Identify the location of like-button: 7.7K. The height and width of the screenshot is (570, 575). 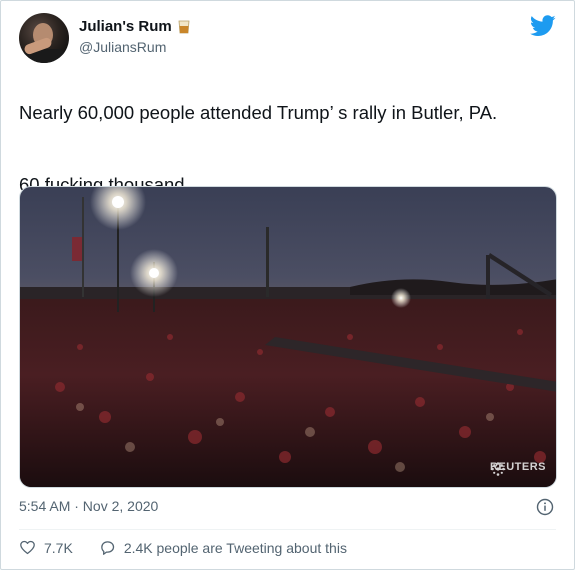
(46, 547).